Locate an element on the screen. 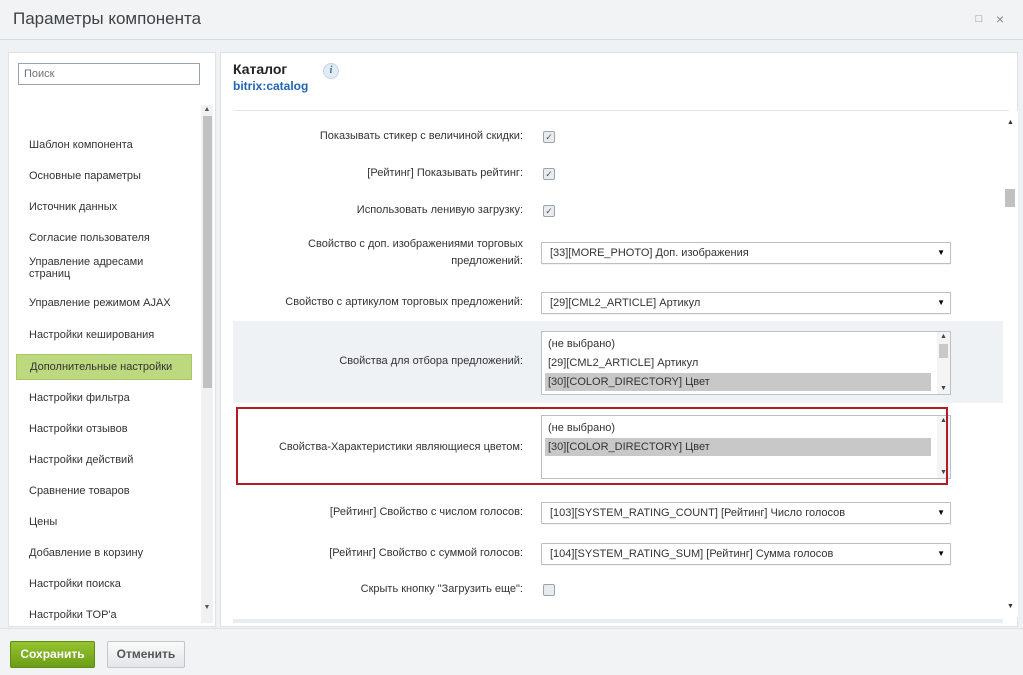 The height and width of the screenshot is (675, 1023). select-value: [29][CML2_ARTICLE] Артикул is located at coordinates (625, 303).